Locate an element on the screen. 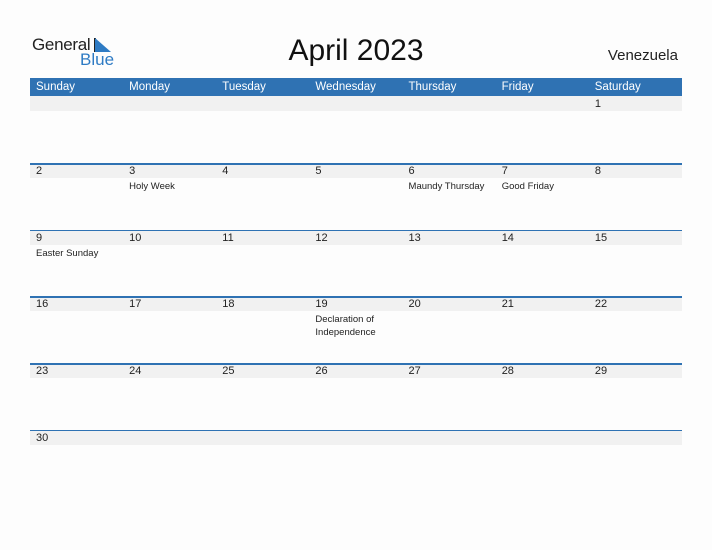 This screenshot has width=712, height=550. day-number: 22 is located at coordinates (601, 304).